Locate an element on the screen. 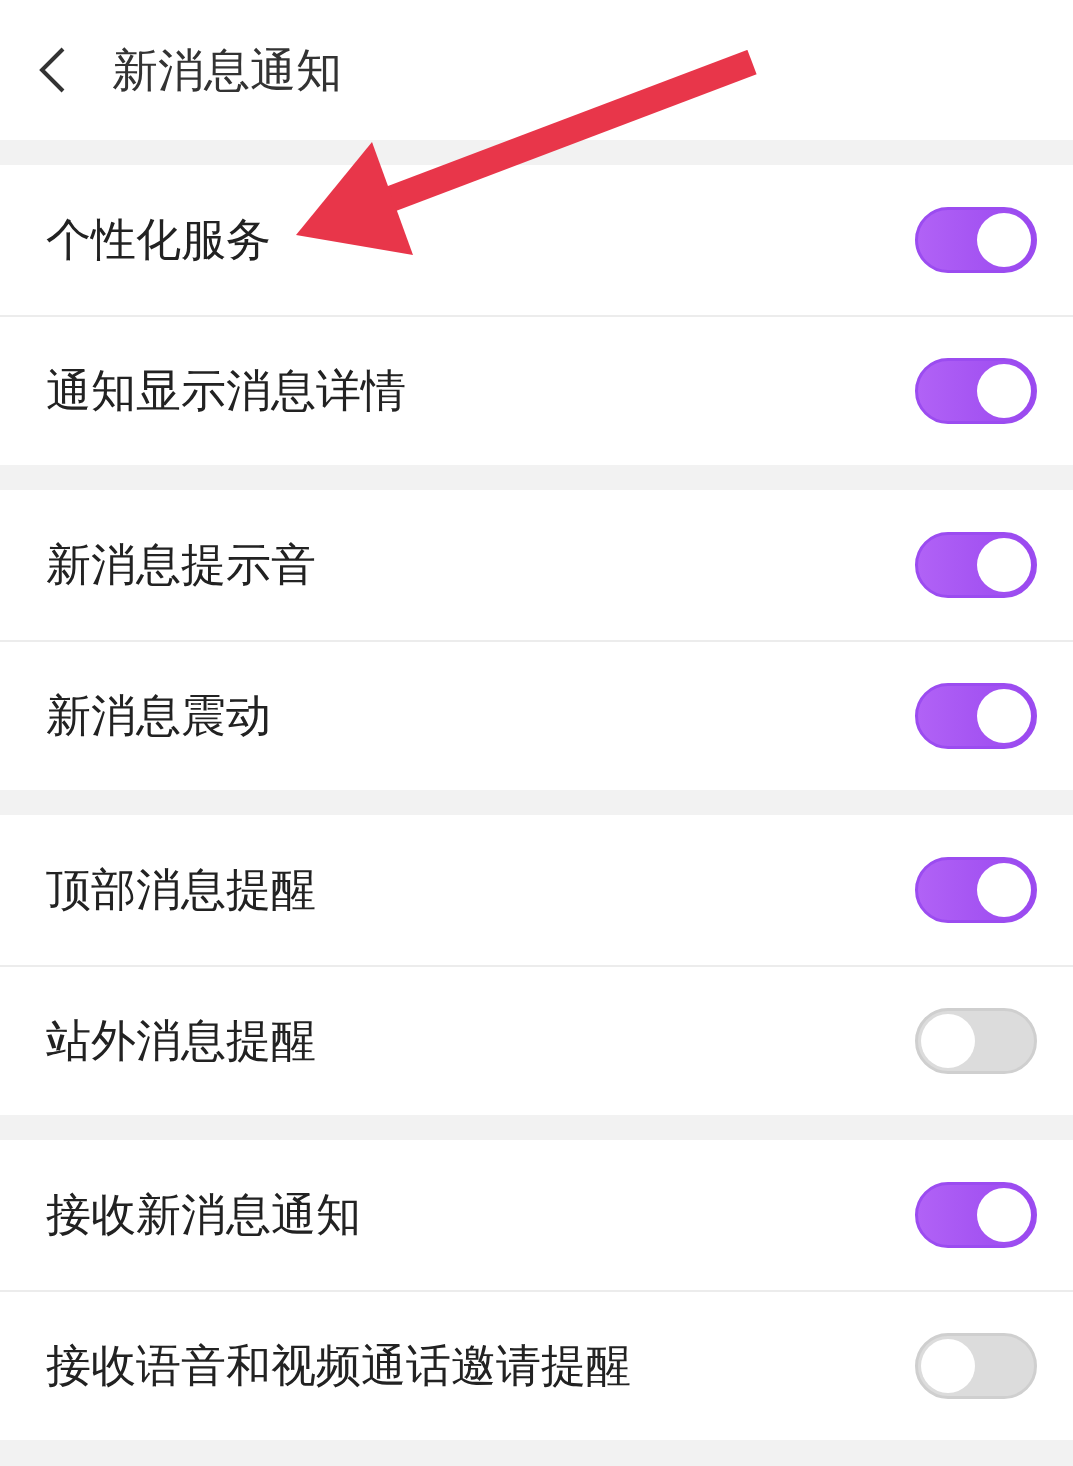 This screenshot has width=1073, height=1466. setting-label: 接收语音和视频通话邀请提醒 is located at coordinates (338, 1366).